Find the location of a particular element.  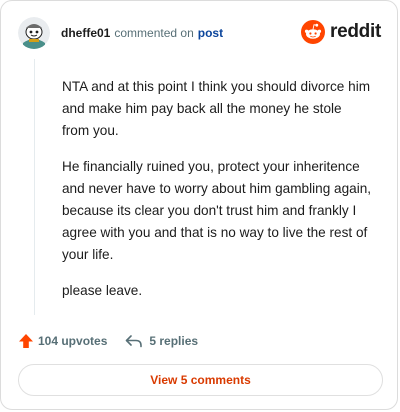

view-comments-button: View 5 comments is located at coordinates (200, 380).